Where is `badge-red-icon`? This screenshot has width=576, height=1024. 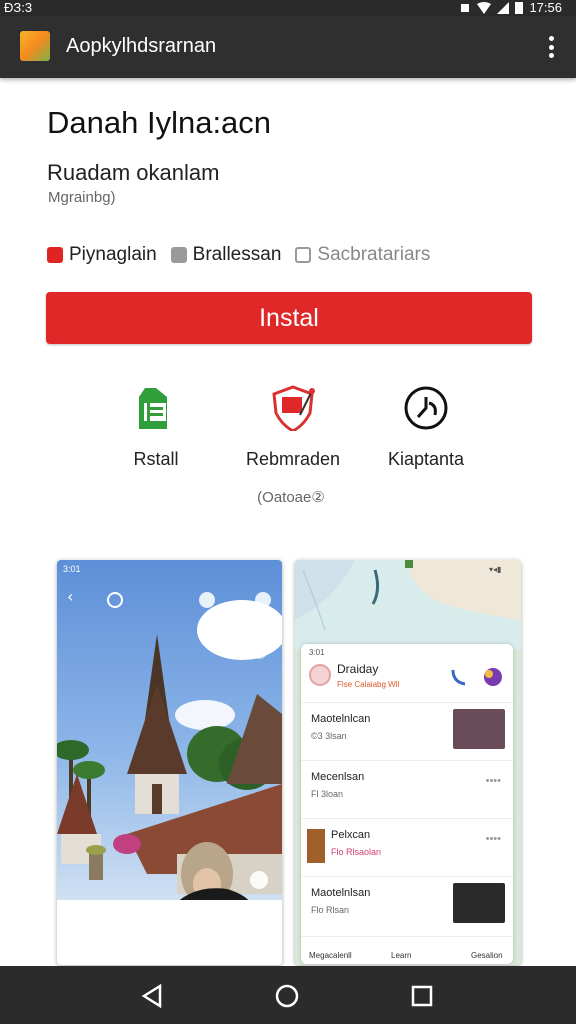
badge-red-icon is located at coordinates (55, 255).